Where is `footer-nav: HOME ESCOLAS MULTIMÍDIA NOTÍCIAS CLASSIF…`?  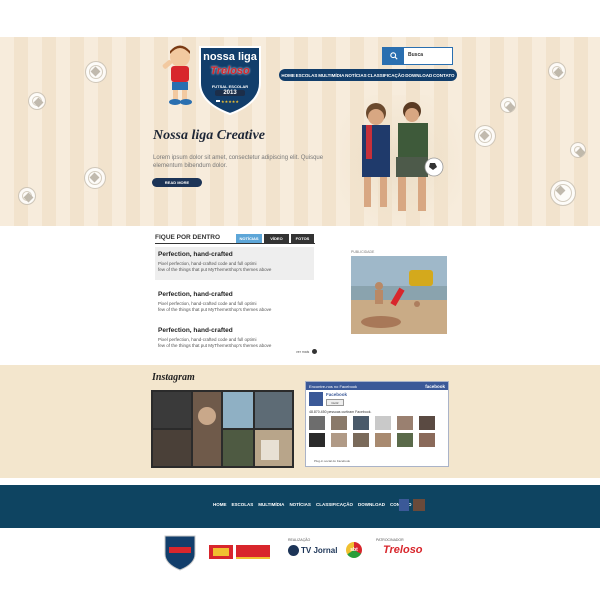 footer-nav: HOME ESCOLAS MULTIMÍDIA NOTÍCIAS CLASSIF… is located at coordinates (312, 504).